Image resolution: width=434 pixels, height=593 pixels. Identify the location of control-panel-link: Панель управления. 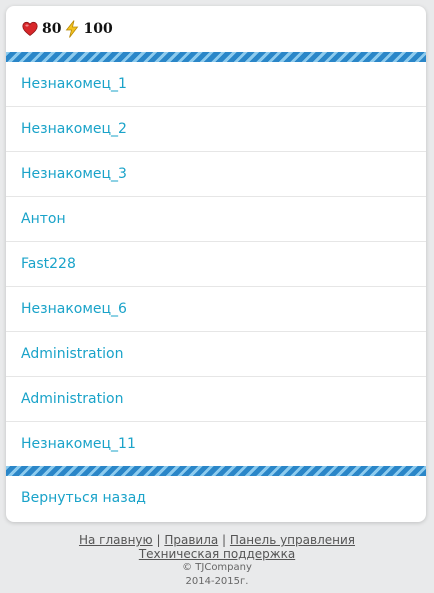
(292, 540).